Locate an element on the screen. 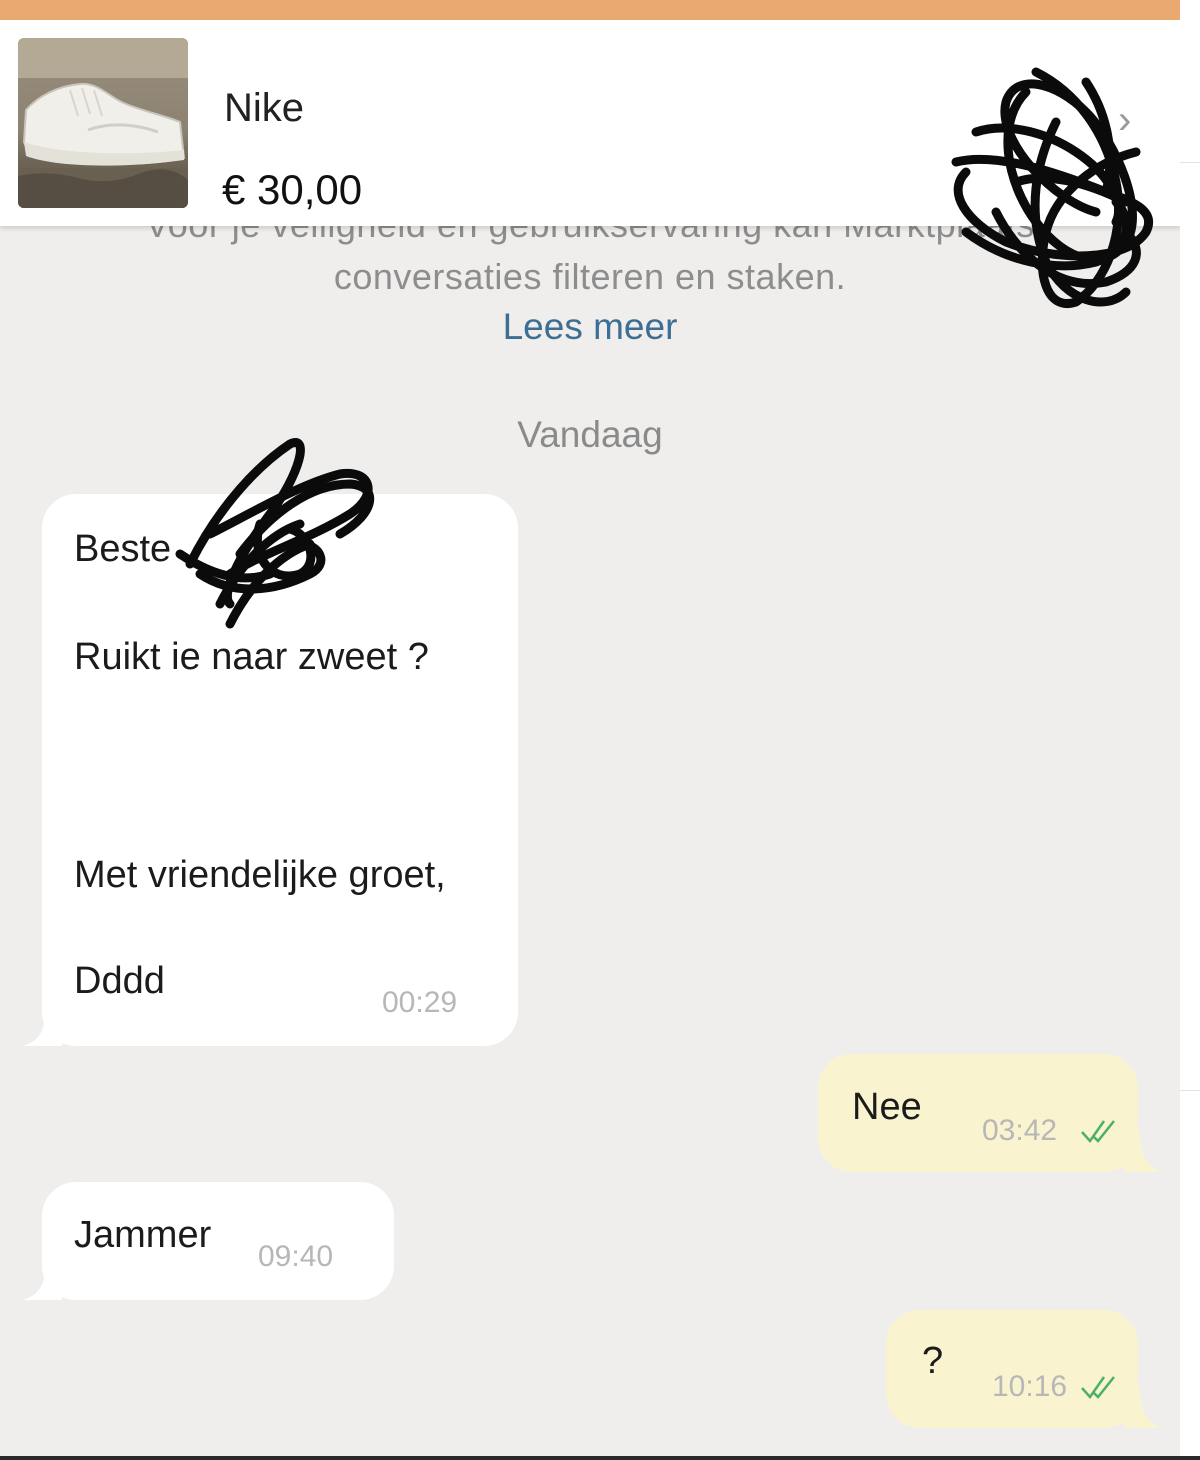 This screenshot has height=1460, width=1200. sneaker-icon is located at coordinates (103, 123).